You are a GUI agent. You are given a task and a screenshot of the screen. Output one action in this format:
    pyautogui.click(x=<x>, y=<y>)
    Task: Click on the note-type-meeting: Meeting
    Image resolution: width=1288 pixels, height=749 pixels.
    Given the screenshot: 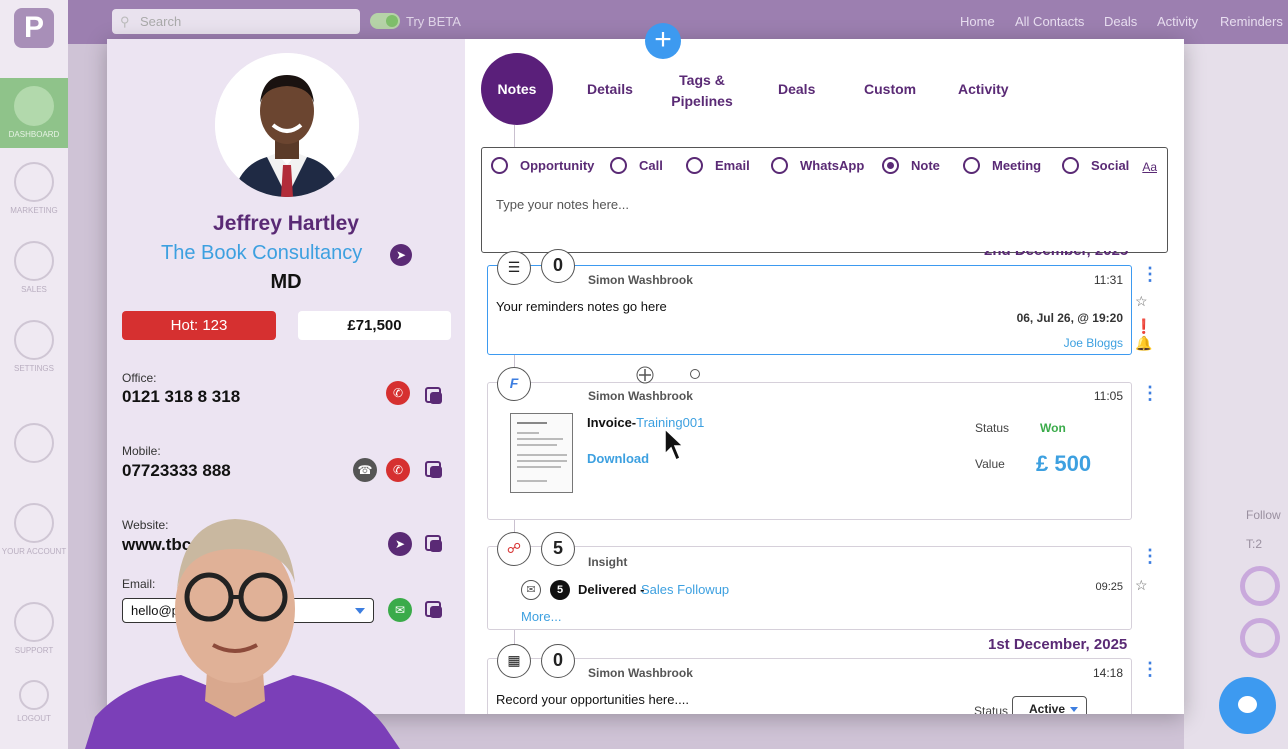 What is the action you would take?
    pyautogui.click(x=1002, y=166)
    